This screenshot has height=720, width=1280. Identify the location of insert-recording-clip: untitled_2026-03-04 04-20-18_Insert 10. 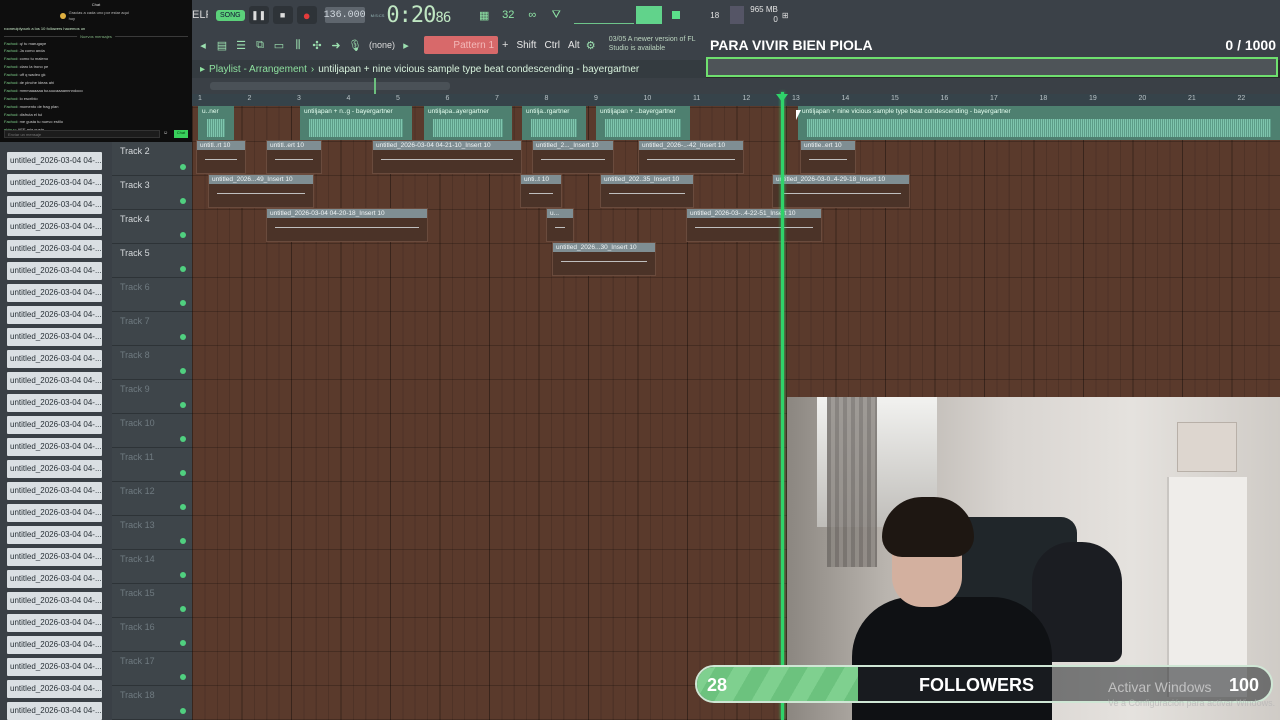
(347, 225).